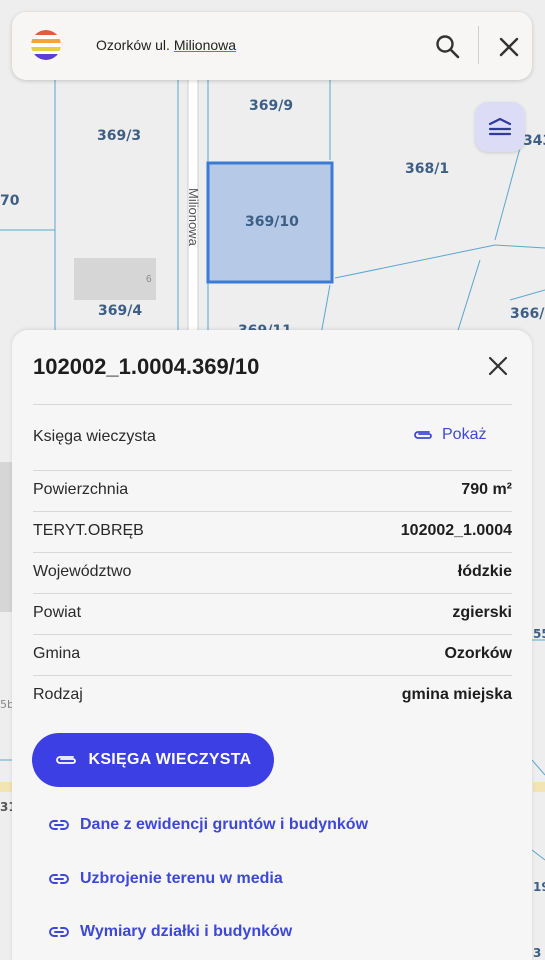 This screenshot has height=960, width=545. Describe the element at coordinates (186, 931) in the screenshot. I see `link-label: Wymiary działki i budynków` at that location.